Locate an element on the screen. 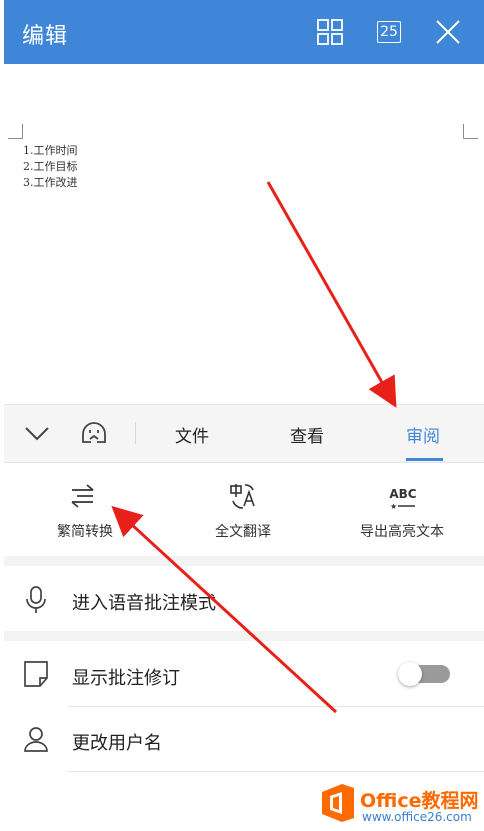  watermark-url: www.office26.com is located at coordinates (417, 817).